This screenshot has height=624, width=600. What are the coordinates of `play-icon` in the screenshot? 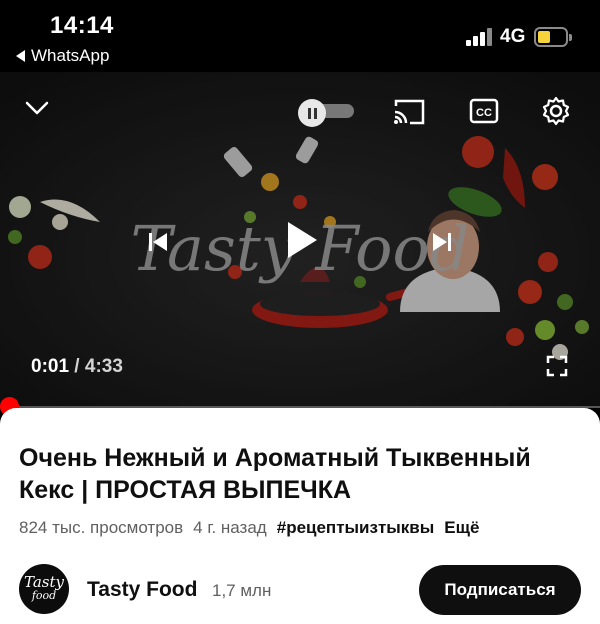 It's located at (302, 240).